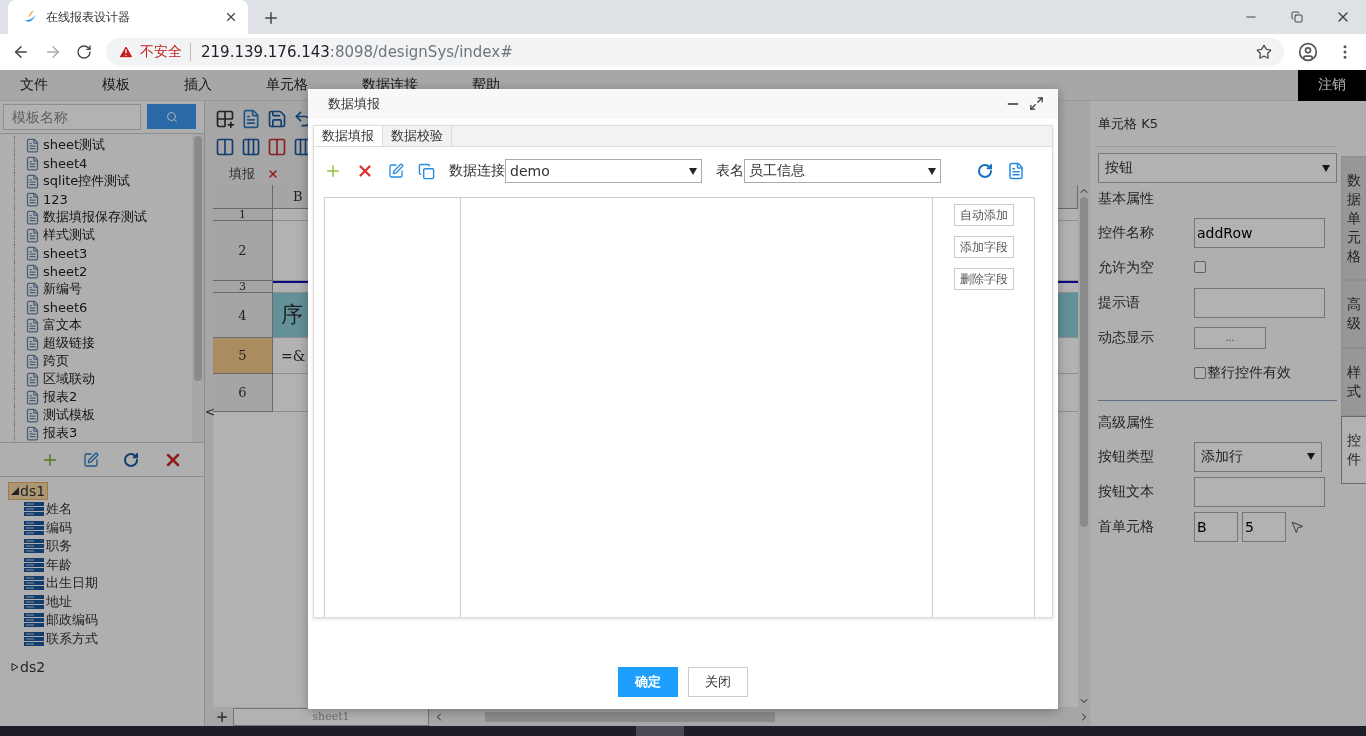 This screenshot has width=1366, height=736. Describe the element at coordinates (1353, 314) in the screenshot. I see `side-tab: 高级` at that location.